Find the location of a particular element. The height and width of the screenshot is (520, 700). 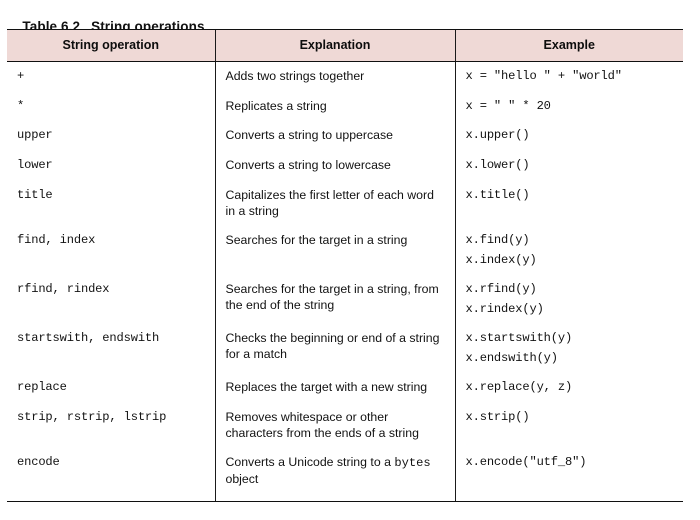

table-header: String operation Explanation Example is located at coordinates (345, 45).